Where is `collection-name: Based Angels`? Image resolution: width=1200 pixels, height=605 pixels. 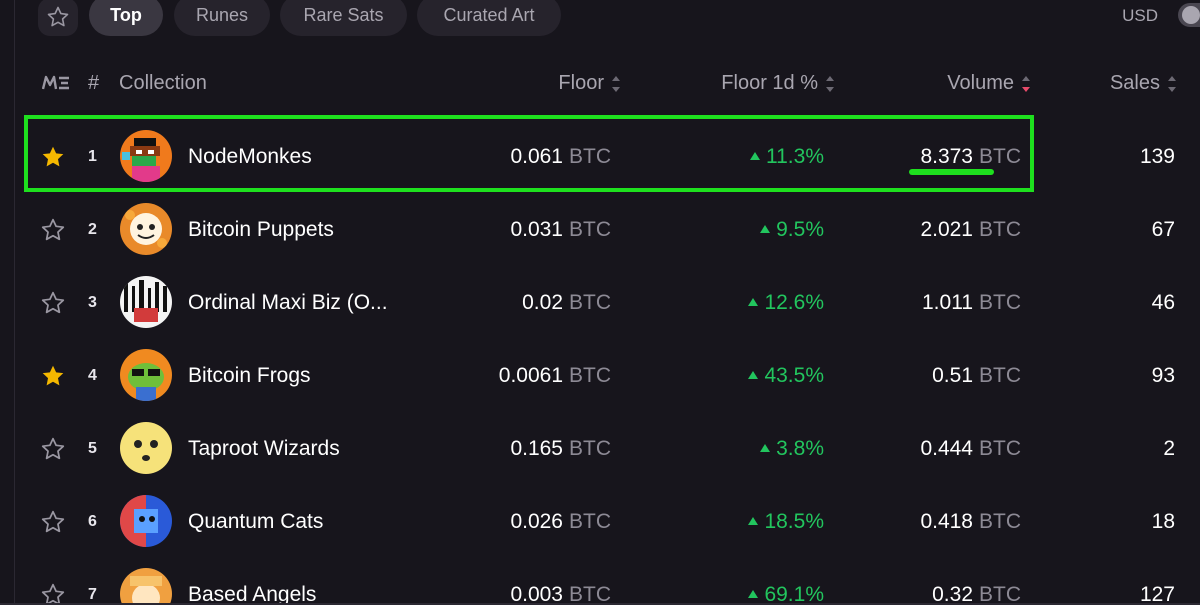 collection-name: Based Angels is located at coordinates (252, 581).